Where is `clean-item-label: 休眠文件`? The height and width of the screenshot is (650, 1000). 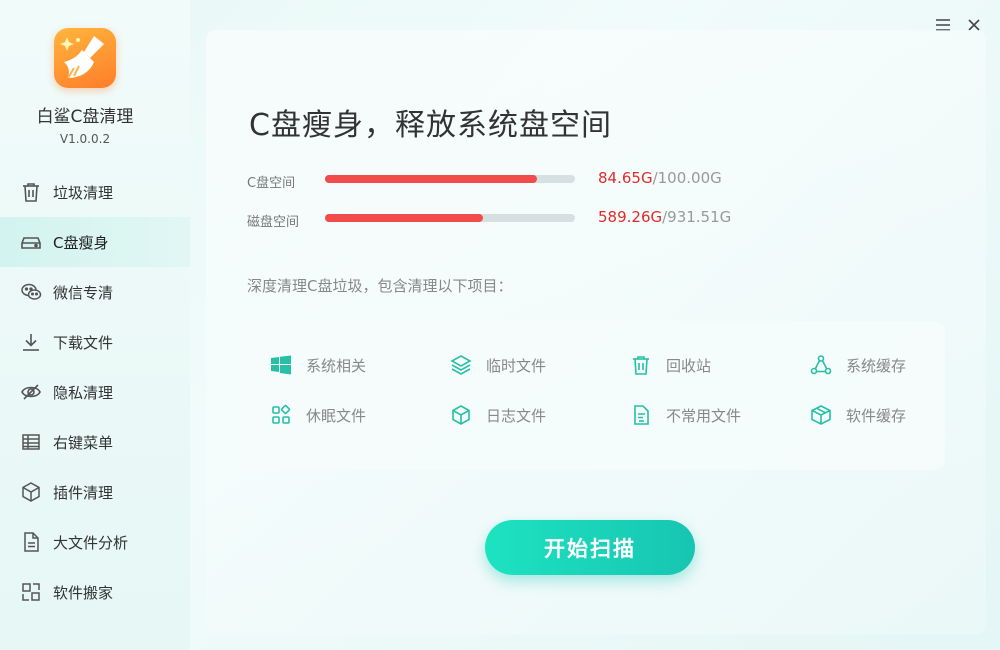 clean-item-label: 休眠文件 is located at coordinates (336, 415).